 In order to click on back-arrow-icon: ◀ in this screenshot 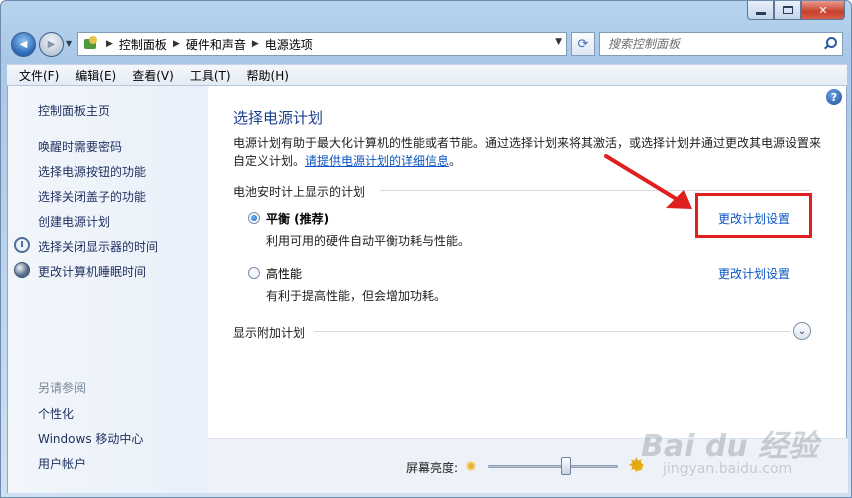, I will do `click(23, 44)`.